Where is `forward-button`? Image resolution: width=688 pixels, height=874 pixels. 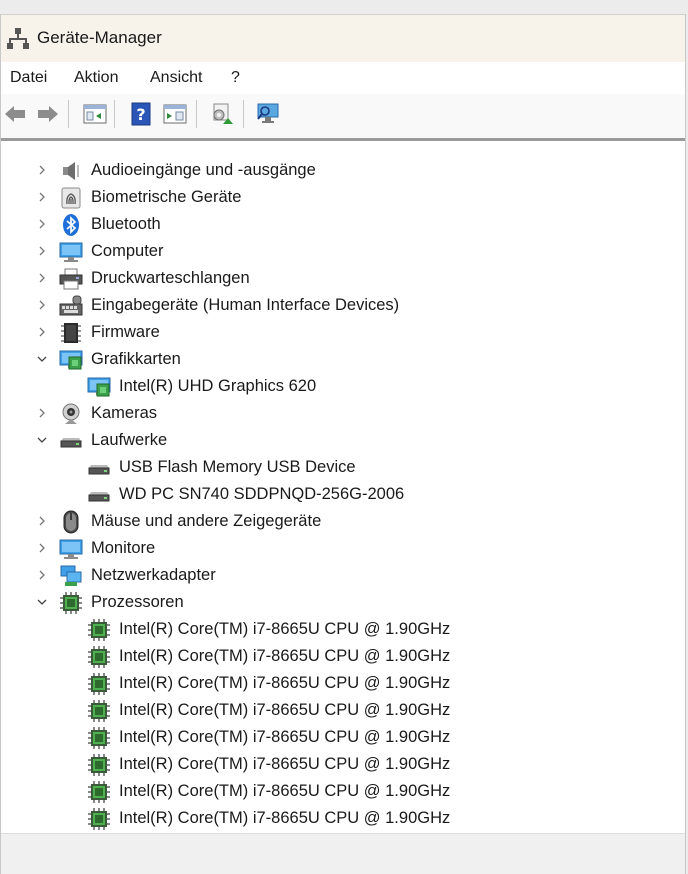 forward-button is located at coordinates (48, 114).